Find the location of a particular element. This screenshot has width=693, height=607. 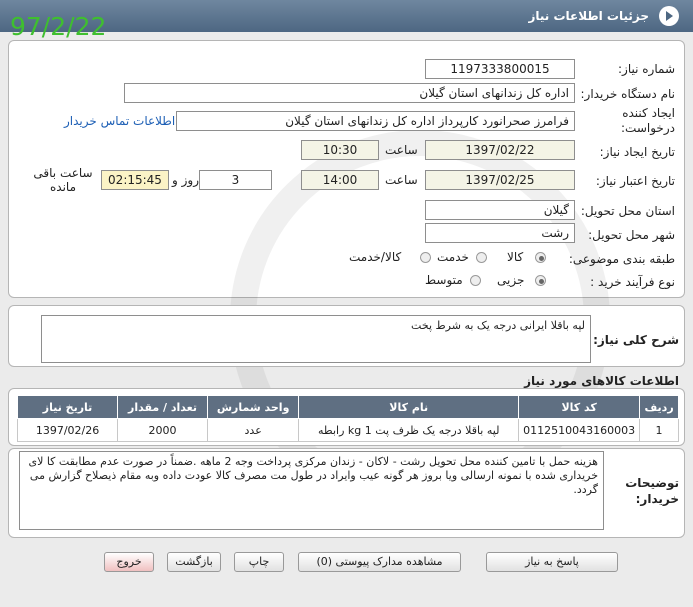

purchase-option-minor: جزیی is located at coordinates (511, 280).